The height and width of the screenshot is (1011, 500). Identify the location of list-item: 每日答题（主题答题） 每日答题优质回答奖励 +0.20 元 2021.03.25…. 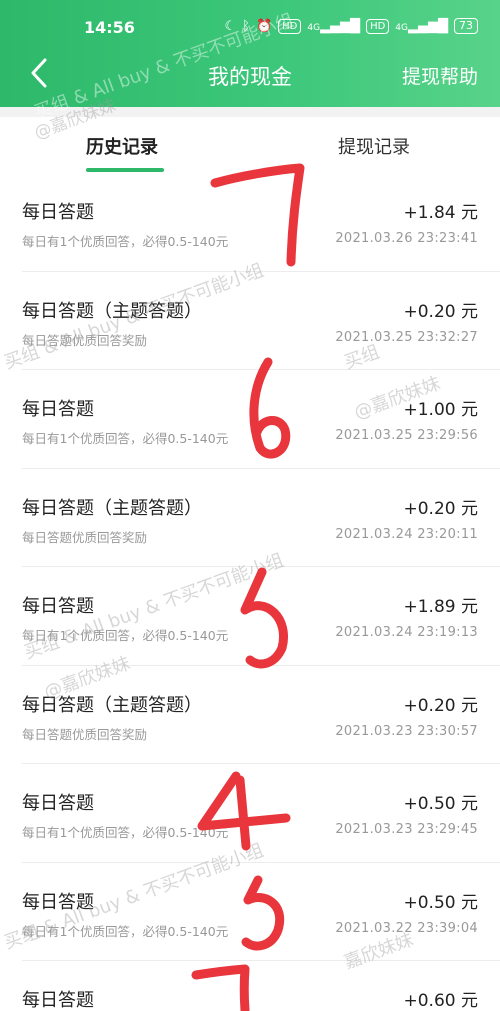
(261, 321).